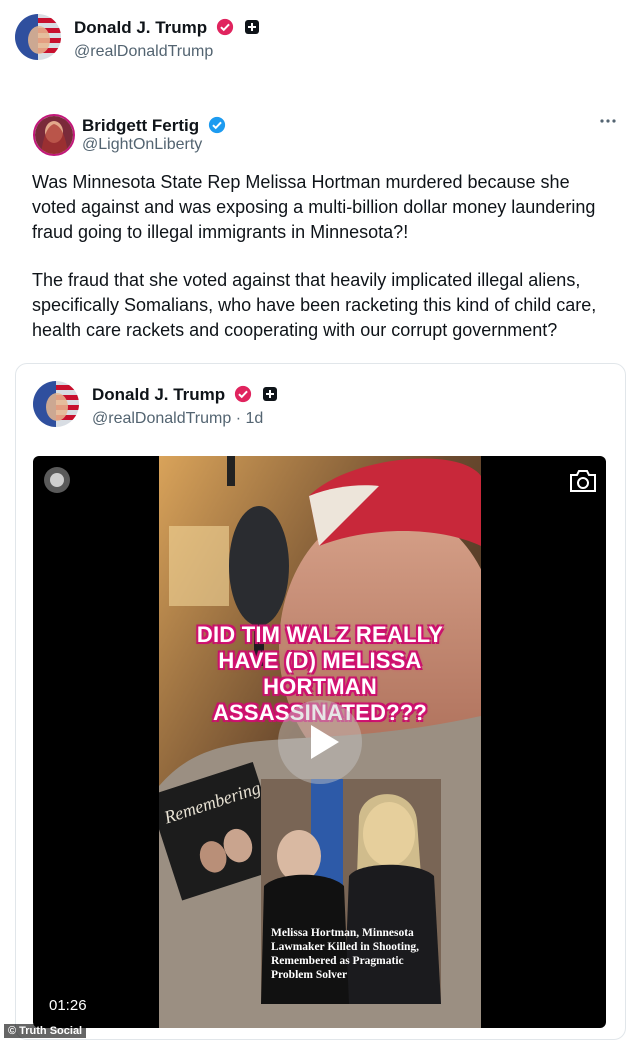  What do you see at coordinates (177, 419) in the screenshot?
I see `nested-author-handle-time: @realDonaldTrump · 1d` at bounding box center [177, 419].